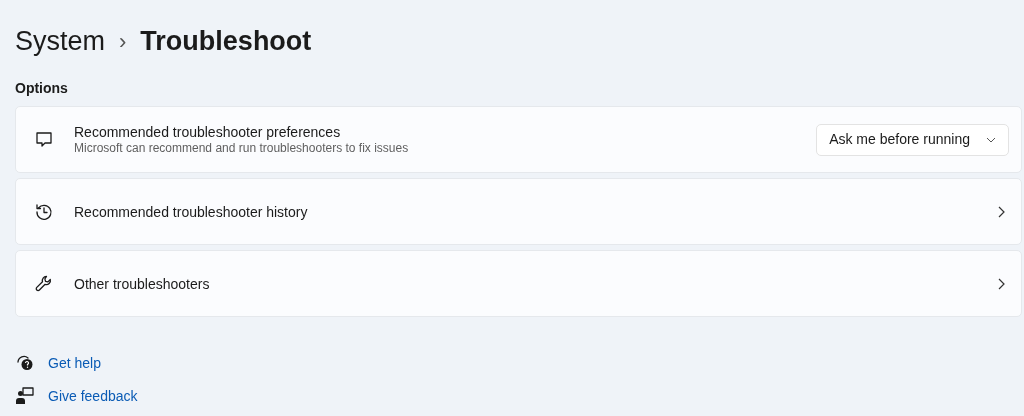 This screenshot has height=416, width=1024. Describe the element at coordinates (242, 148) in the screenshot. I see `setting-description: Microsoft can recommend and run troubleshooters to fix issues` at that location.